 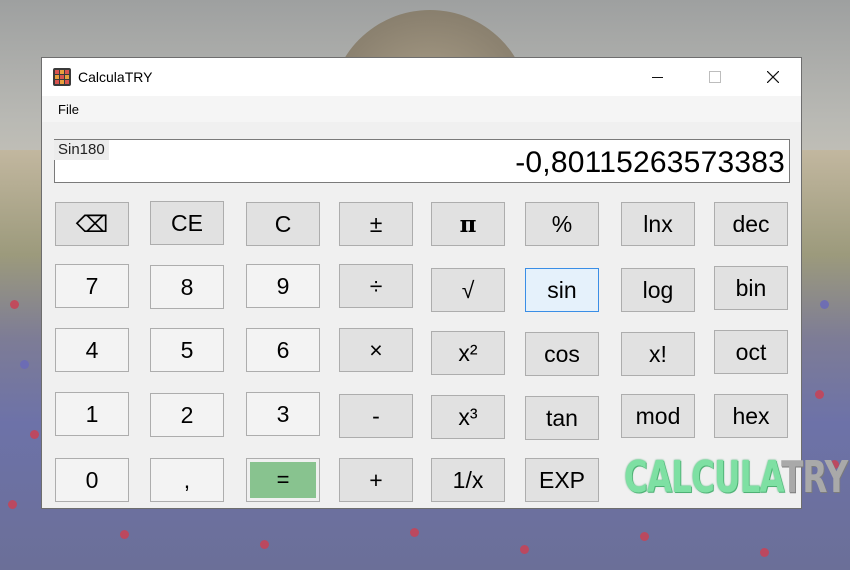 What do you see at coordinates (62, 77) in the screenshot?
I see `calculator-app-icon` at bounding box center [62, 77].